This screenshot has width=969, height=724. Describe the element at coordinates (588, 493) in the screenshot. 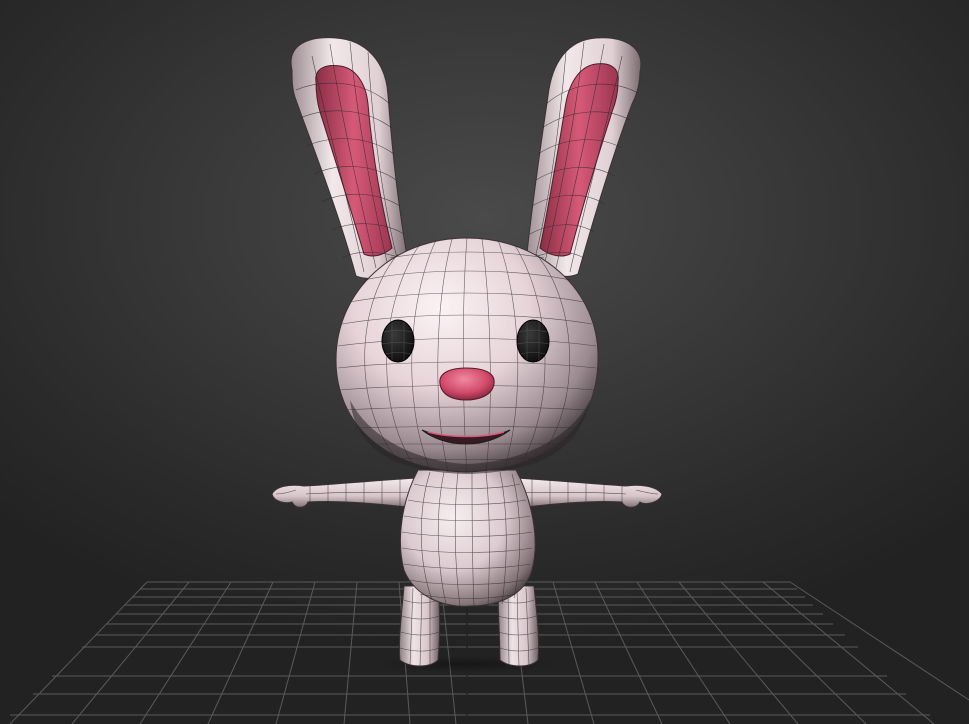

I see `right-arm` at that location.